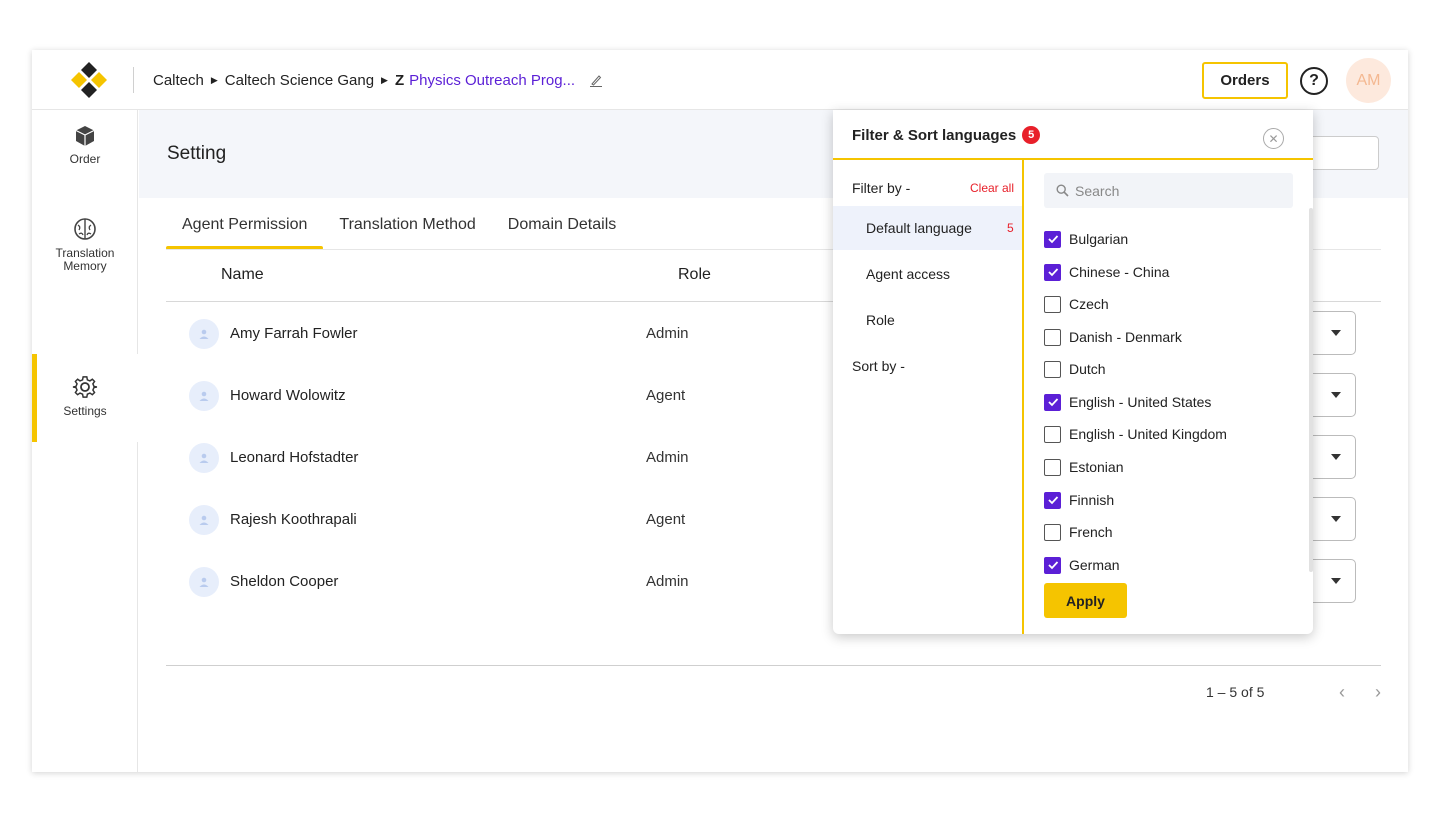 The width and height of the screenshot is (1440, 823). Describe the element at coordinates (89, 80) in the screenshot. I see `logo-icon` at that location.